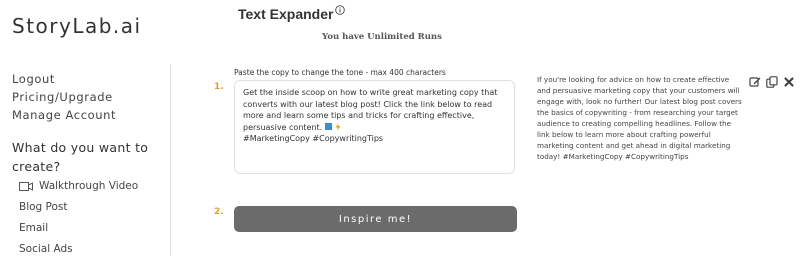 The height and width of the screenshot is (260, 800). I want to click on tool-title-text: Text Expander, so click(286, 14).